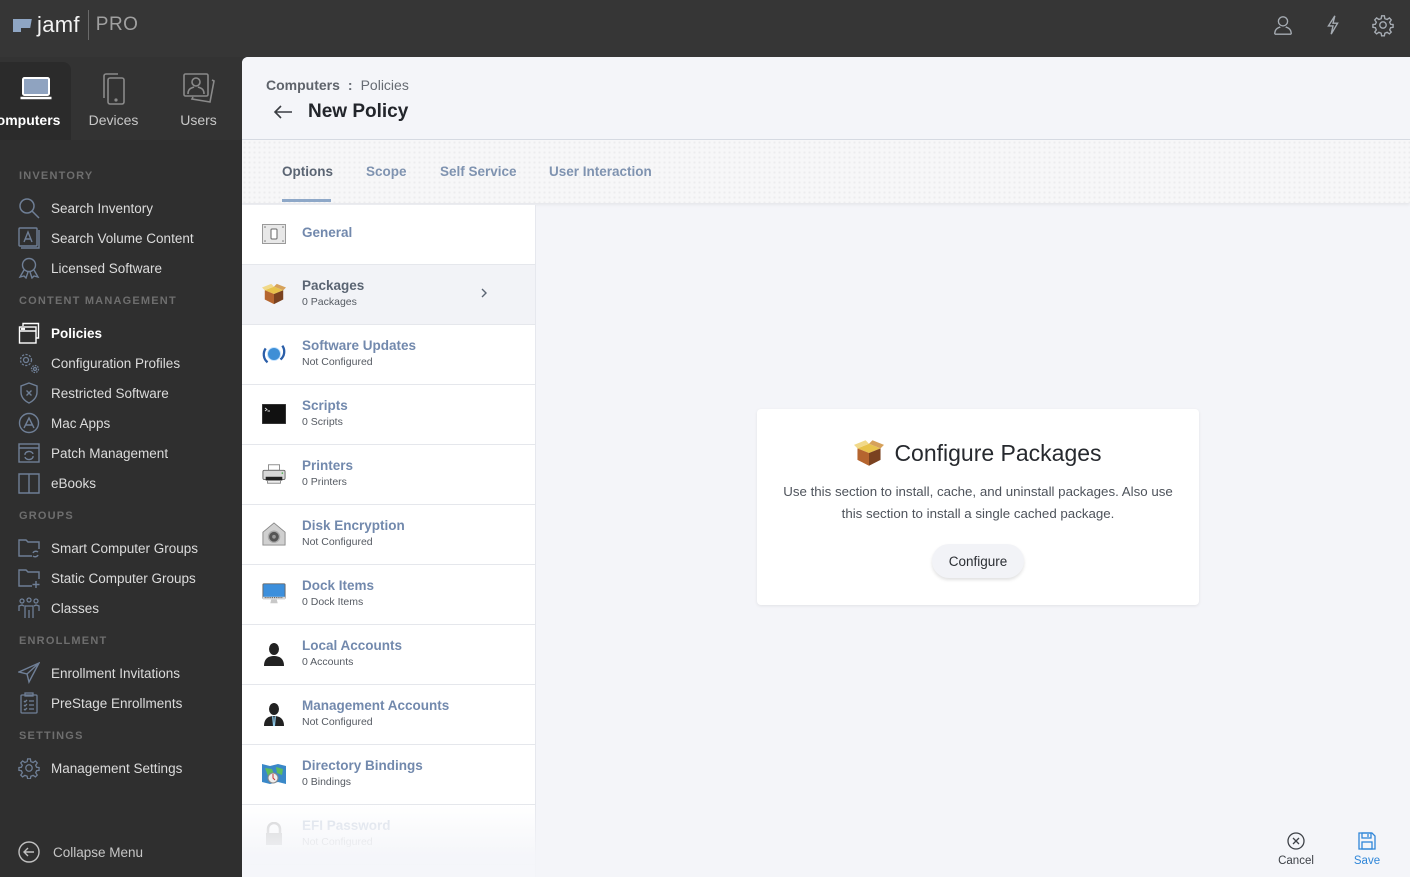 Image resolution: width=1410 pixels, height=877 pixels. I want to click on option-title: Printers, so click(328, 465).